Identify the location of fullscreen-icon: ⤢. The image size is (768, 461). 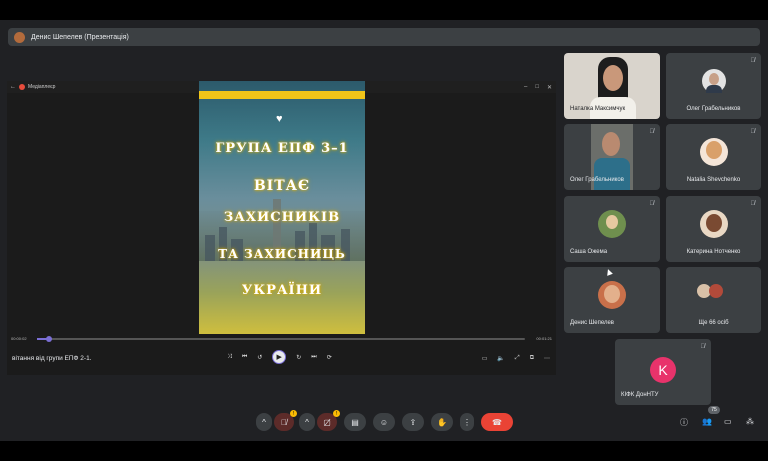
(517, 358).